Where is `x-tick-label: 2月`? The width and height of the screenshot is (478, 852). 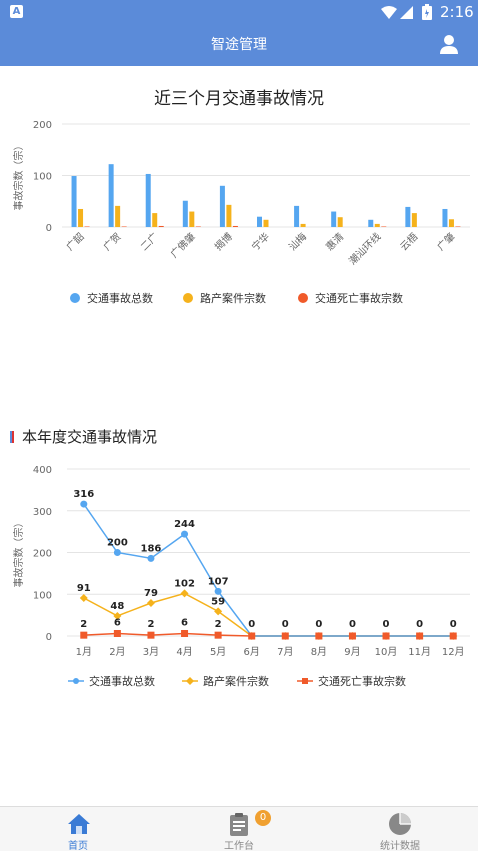
x-tick-label: 2月 is located at coordinates (117, 652).